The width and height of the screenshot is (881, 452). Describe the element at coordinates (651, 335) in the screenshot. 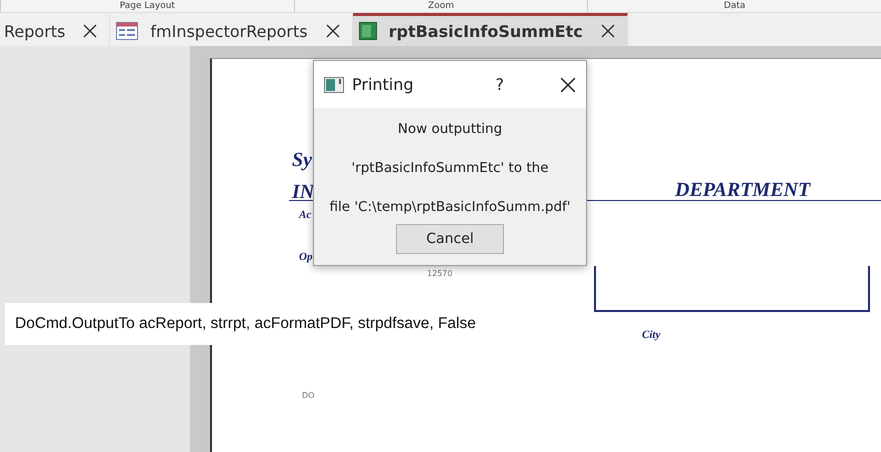

I see `report-text: City` at that location.